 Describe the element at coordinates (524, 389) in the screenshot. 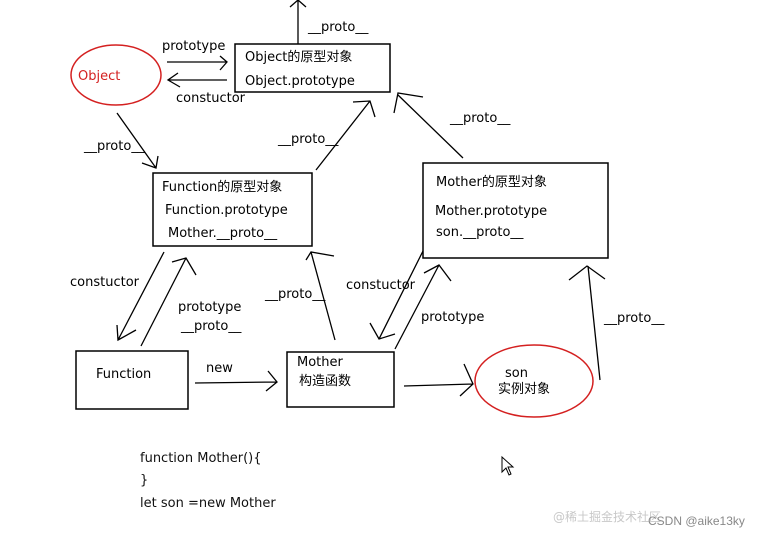

I see `son-sublabel: 实例对象` at that location.